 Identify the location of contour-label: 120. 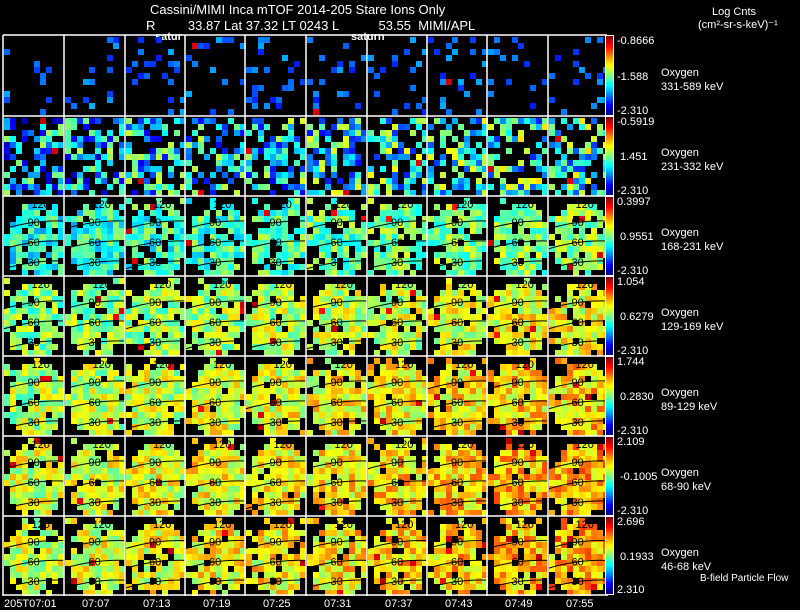
(41, 285).